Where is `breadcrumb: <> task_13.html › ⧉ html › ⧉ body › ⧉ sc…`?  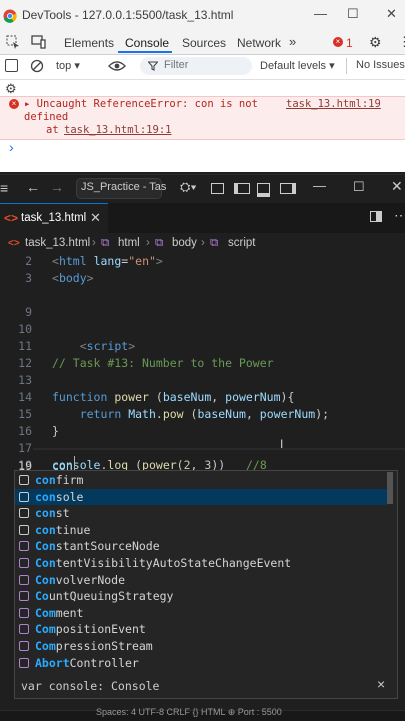 breadcrumb: <> task_13.html › ⧉ html › ⧉ body › ⧉ sc… is located at coordinates (202, 244).